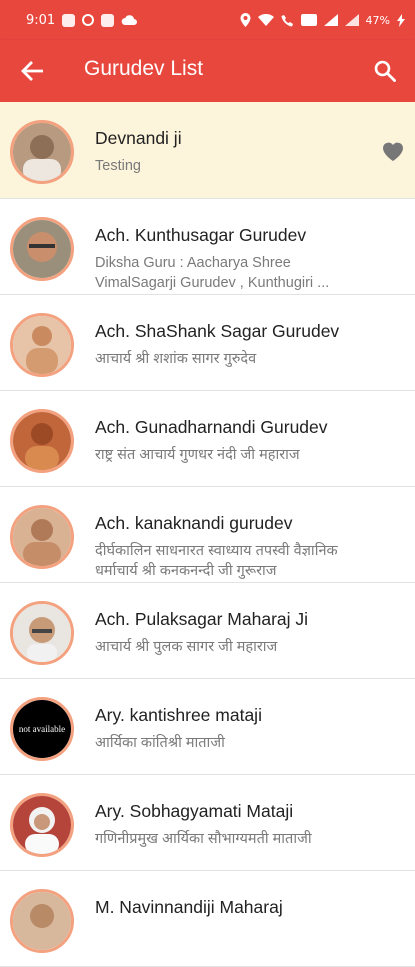 This screenshot has height=967, width=415. I want to click on guru-subtitle: आचार्य श्री शशांक सागर गुरुदेव, so click(176, 359).